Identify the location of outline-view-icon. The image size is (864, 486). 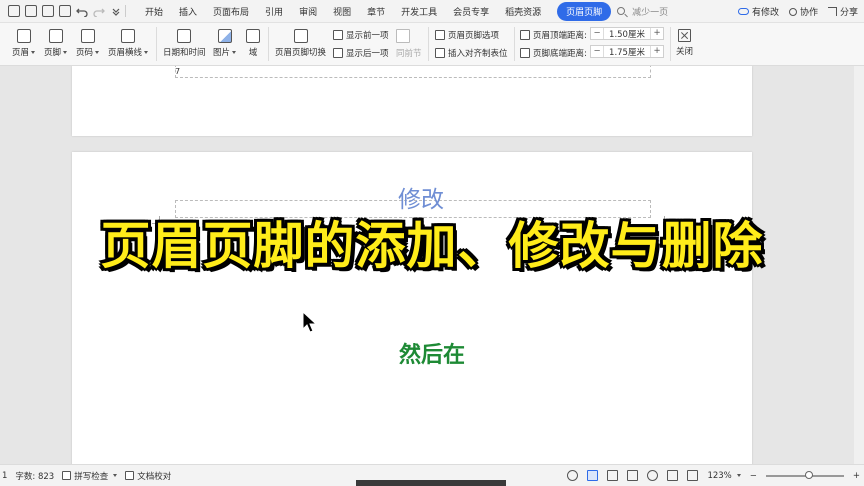
(613, 475).